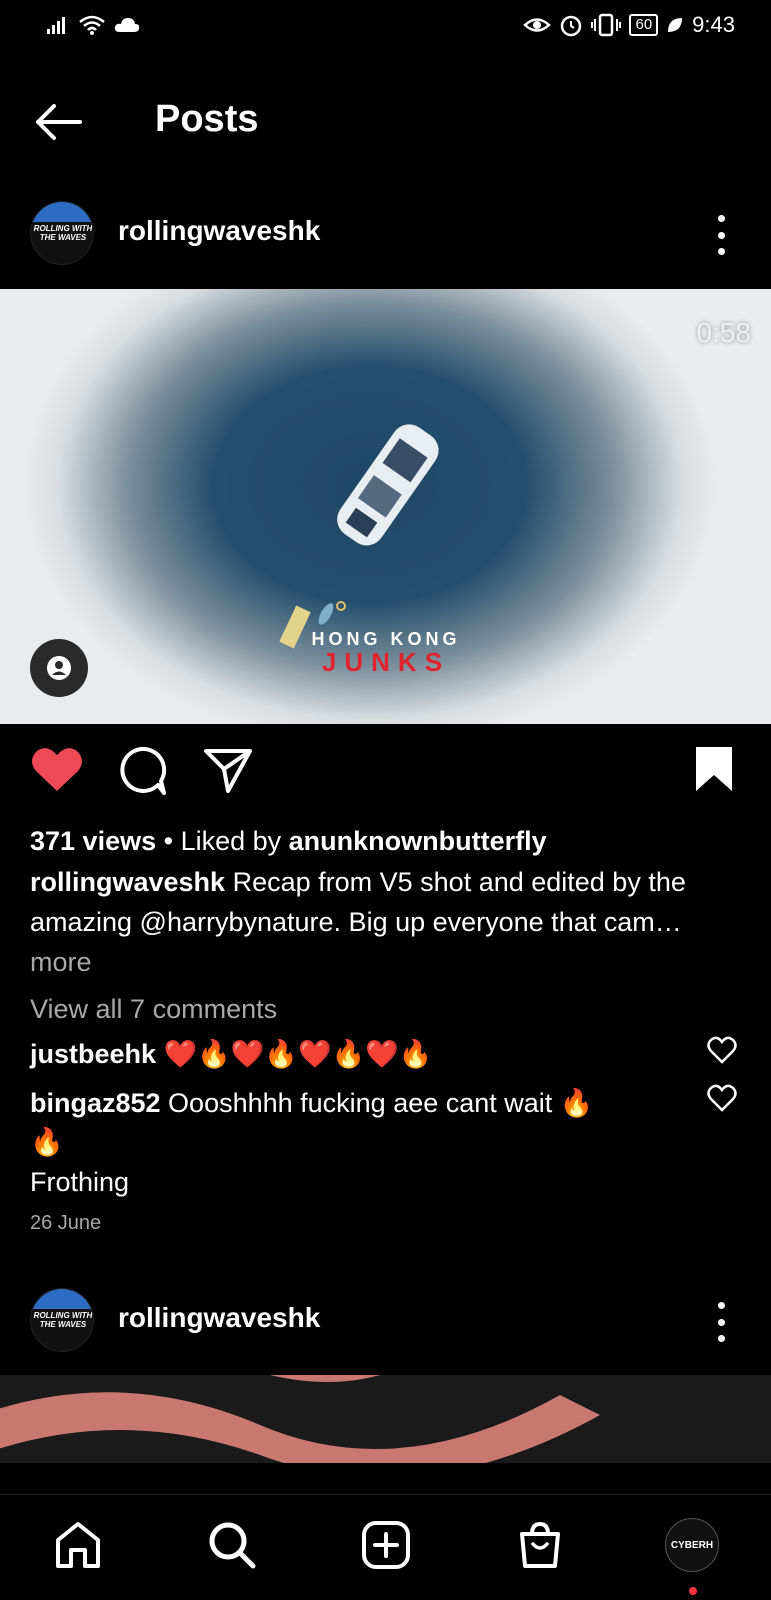  Describe the element at coordinates (390, 962) in the screenshot. I see `more-link: more` at that location.